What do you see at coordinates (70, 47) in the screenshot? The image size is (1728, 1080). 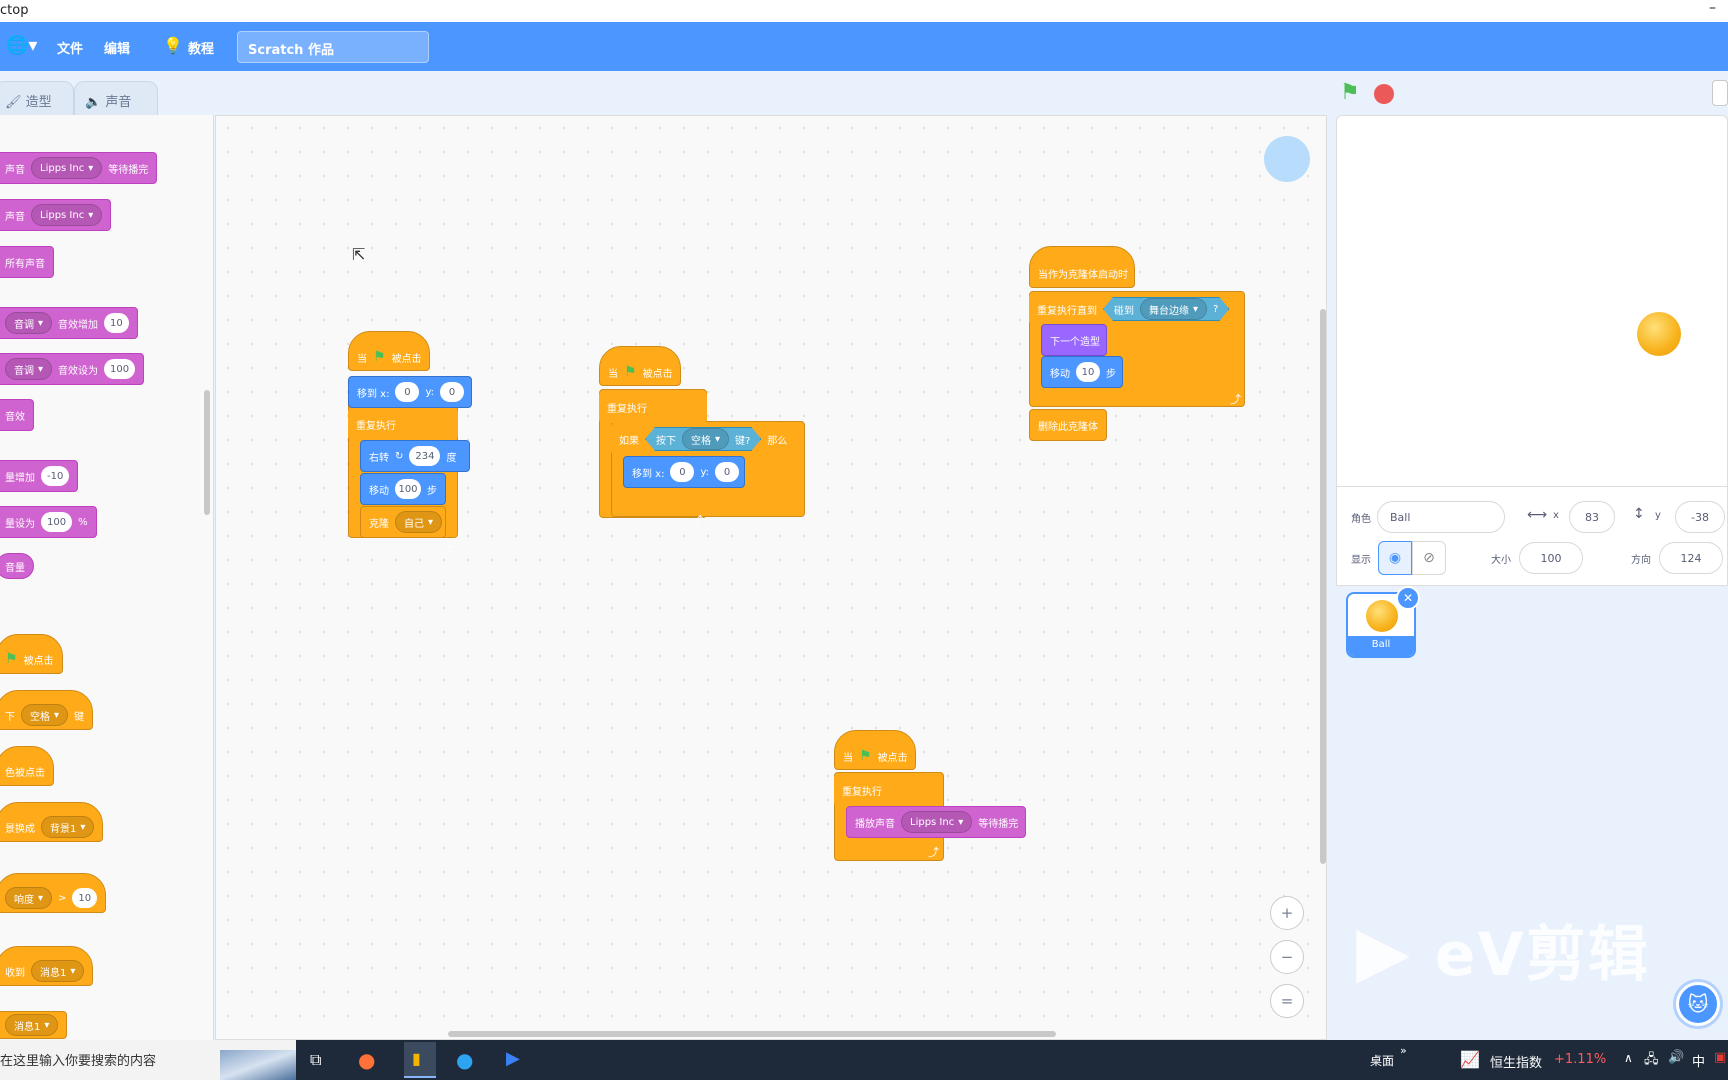 I see `menu-file: 文件` at bounding box center [70, 47].